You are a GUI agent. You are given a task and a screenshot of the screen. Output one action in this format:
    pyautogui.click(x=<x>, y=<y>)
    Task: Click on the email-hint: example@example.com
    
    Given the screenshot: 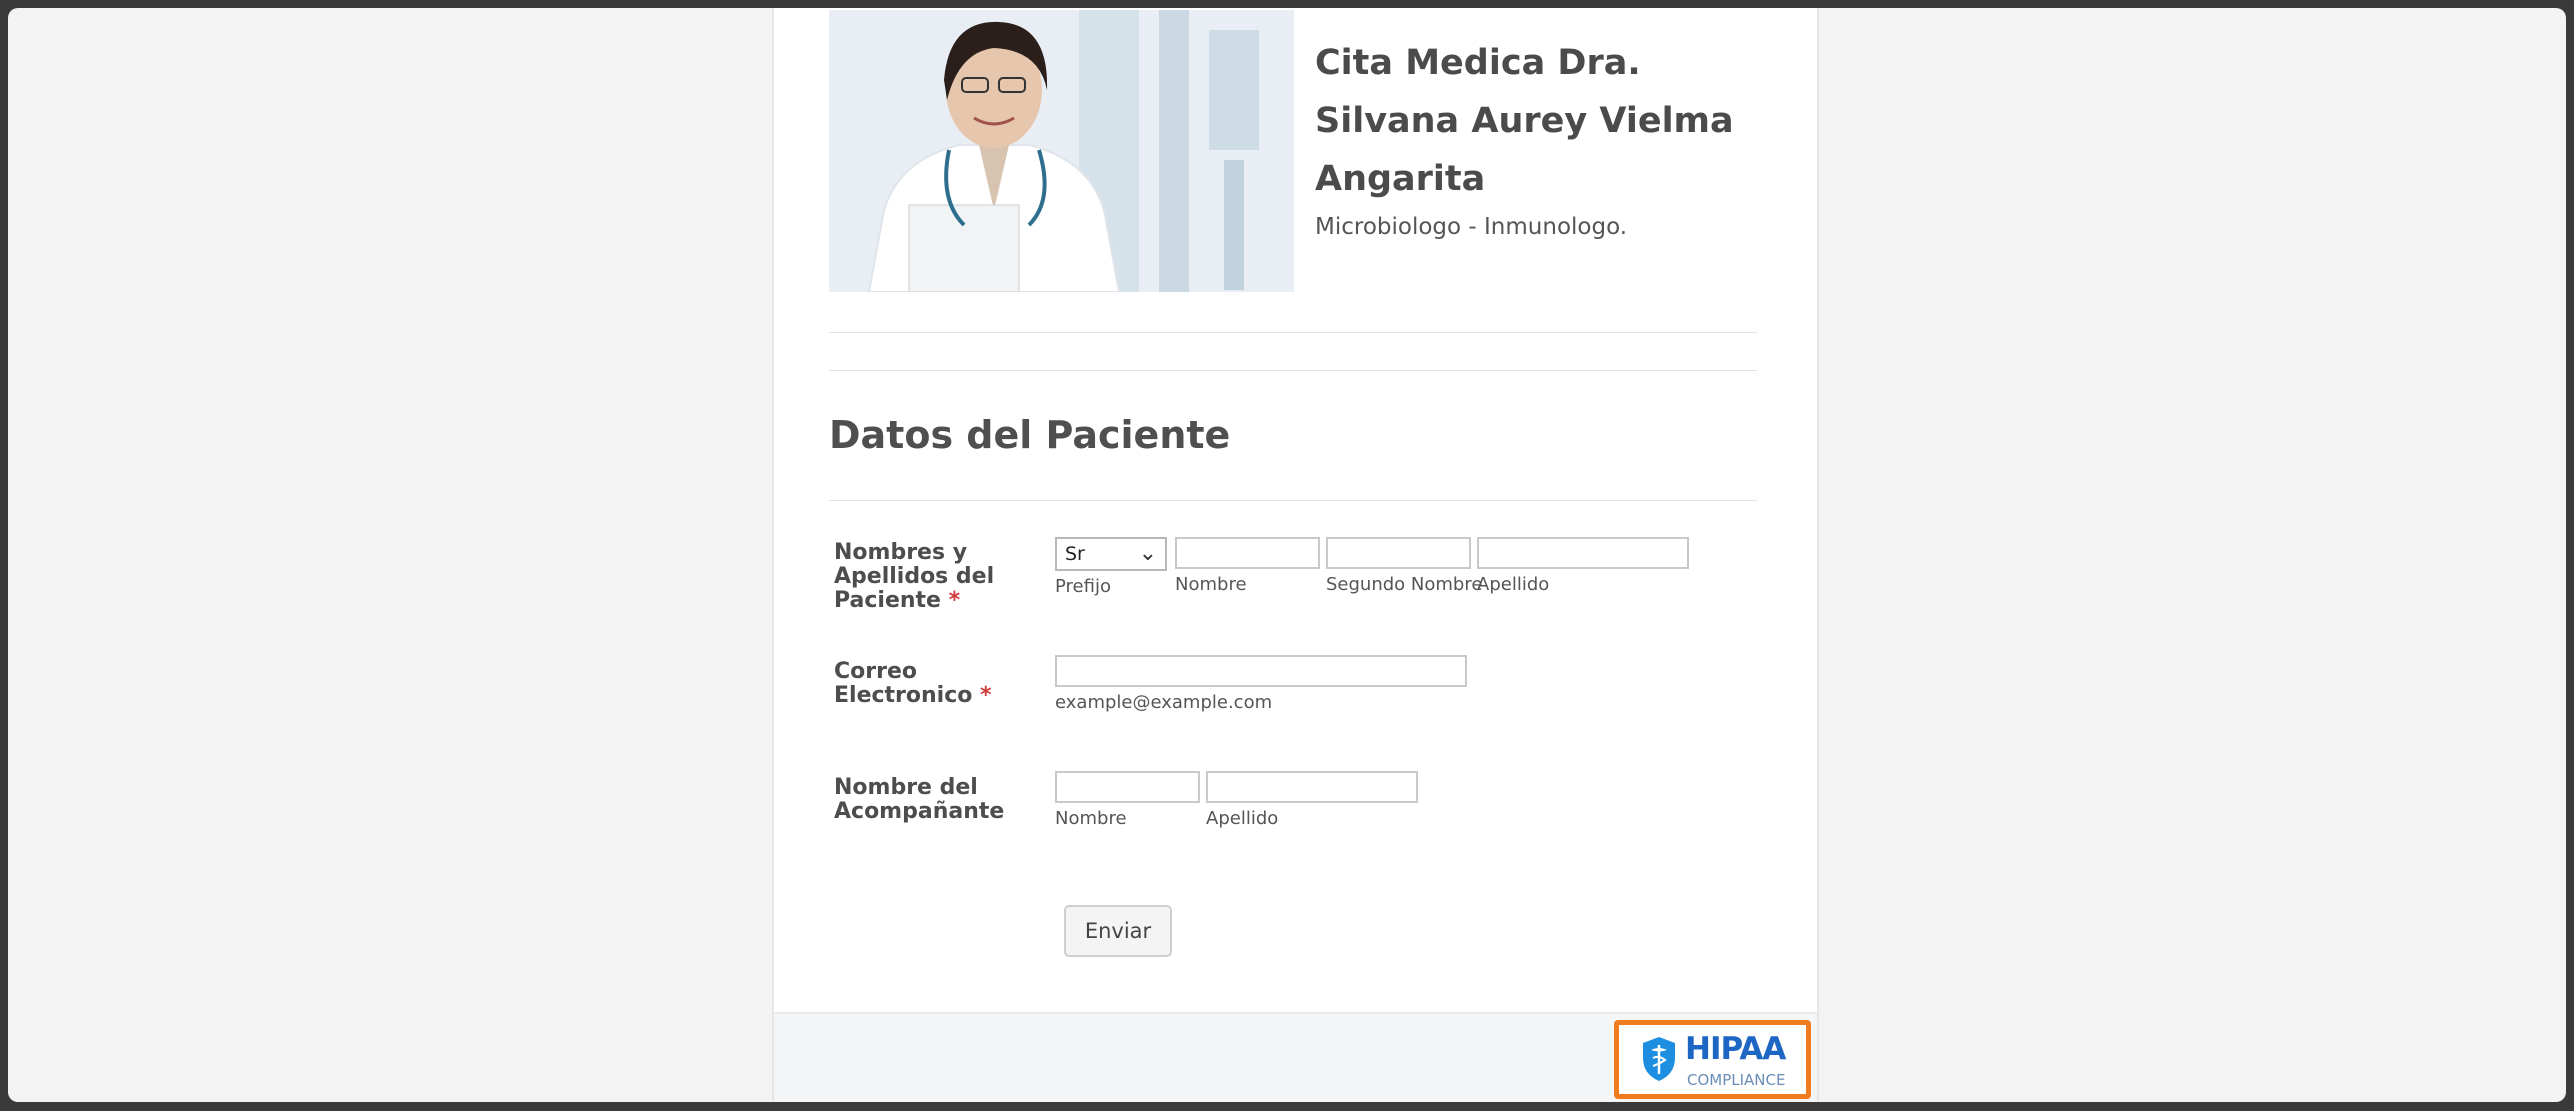 What is the action you would take?
    pyautogui.click(x=1164, y=702)
    